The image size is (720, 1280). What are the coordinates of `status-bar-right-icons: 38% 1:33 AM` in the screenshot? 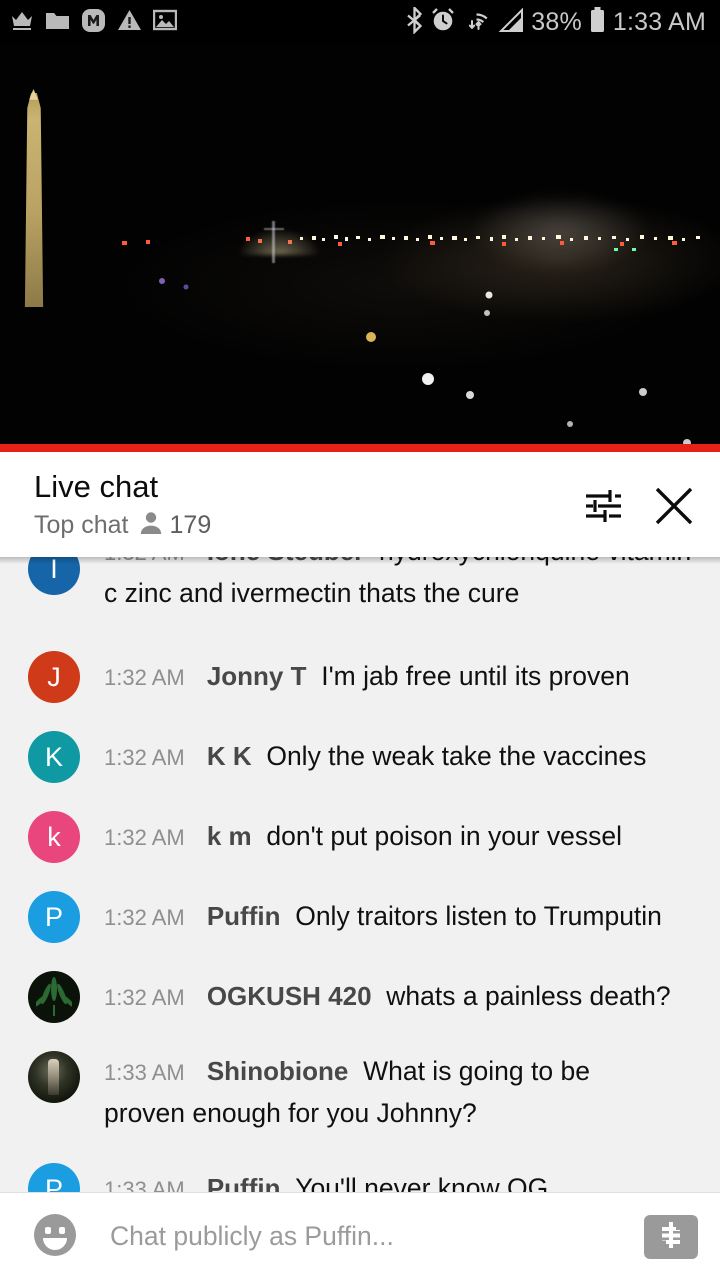 It's located at (556, 21).